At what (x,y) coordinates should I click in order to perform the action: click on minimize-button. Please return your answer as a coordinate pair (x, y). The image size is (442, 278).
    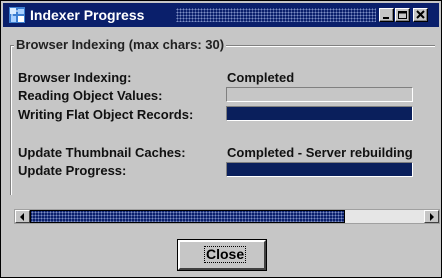
    Looking at the image, I should click on (386, 15).